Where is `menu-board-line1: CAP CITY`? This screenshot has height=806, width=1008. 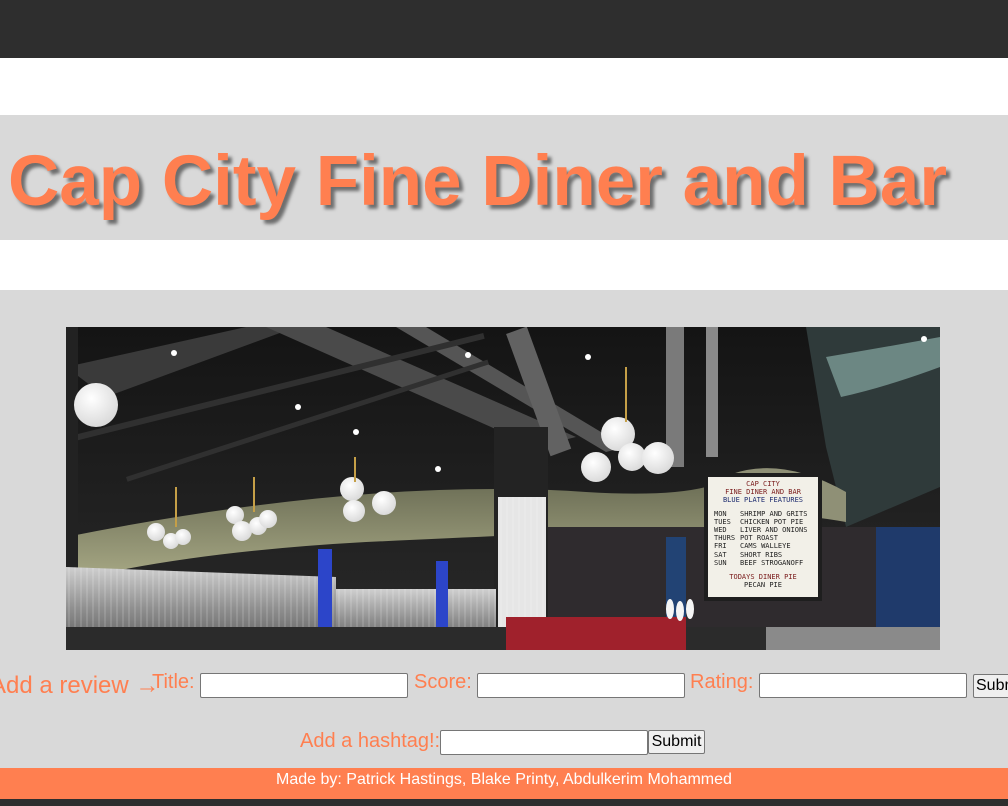
menu-board-line1: CAP CITY is located at coordinates (763, 484).